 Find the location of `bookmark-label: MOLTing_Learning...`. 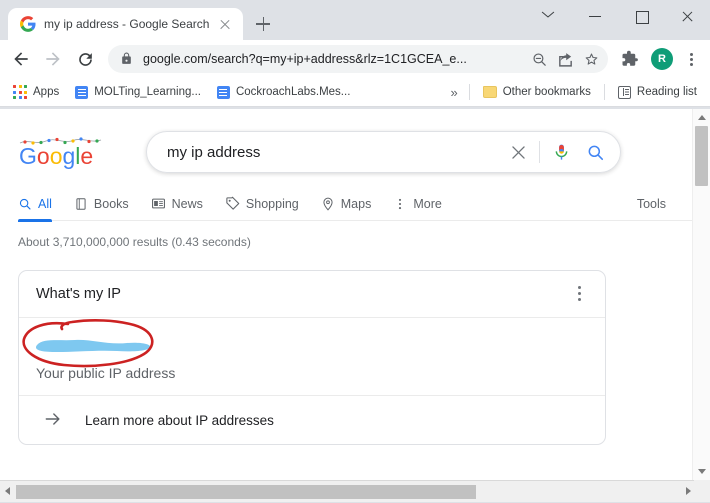

bookmark-label: MOLTing_Learning... is located at coordinates (147, 92).